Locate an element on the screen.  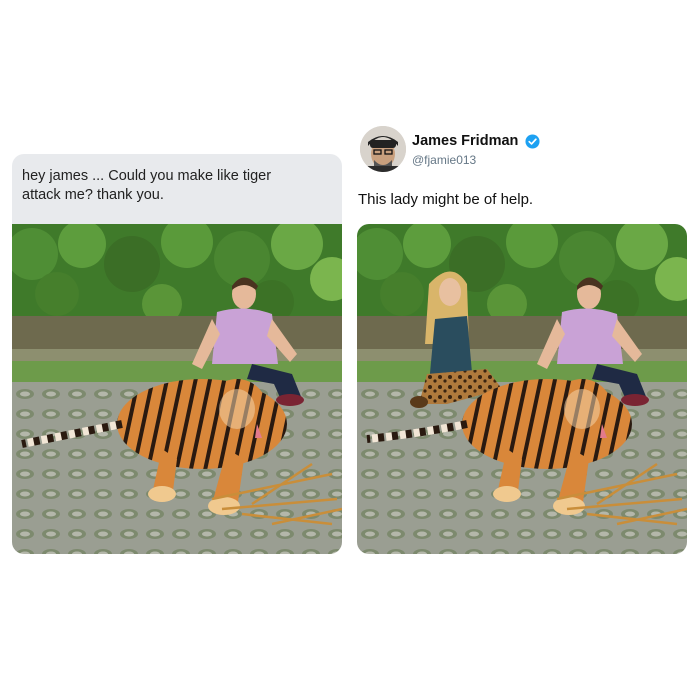
verified-badge-icon is located at coordinates (532, 141).